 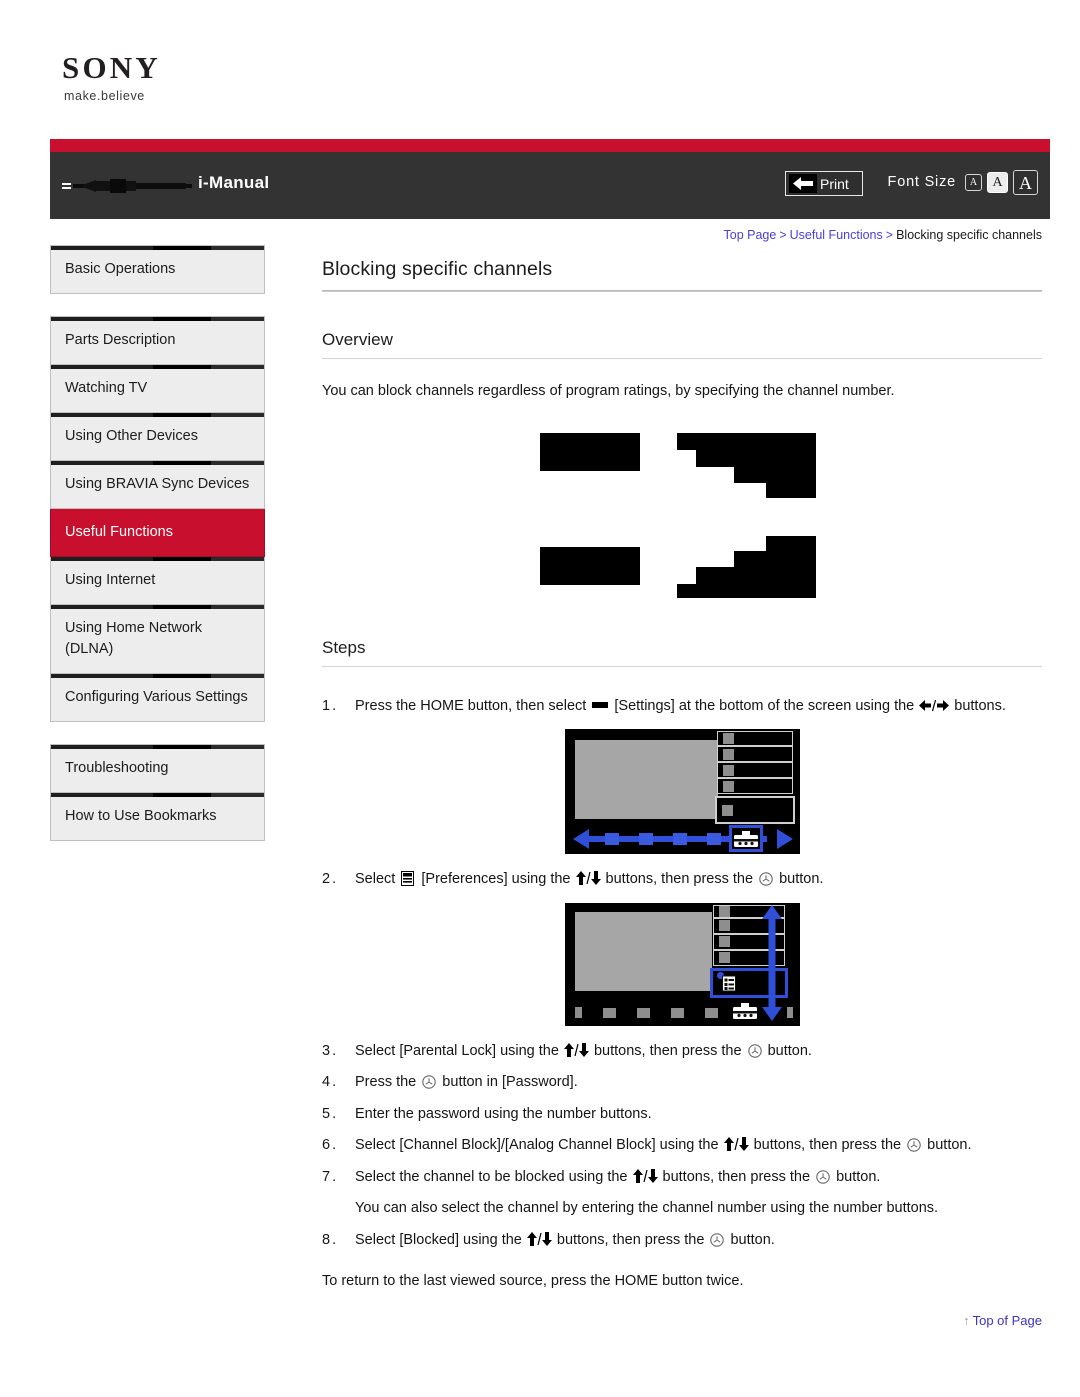 I want to click on step-text: Press the button in [Password]., so click(x=698, y=1082).